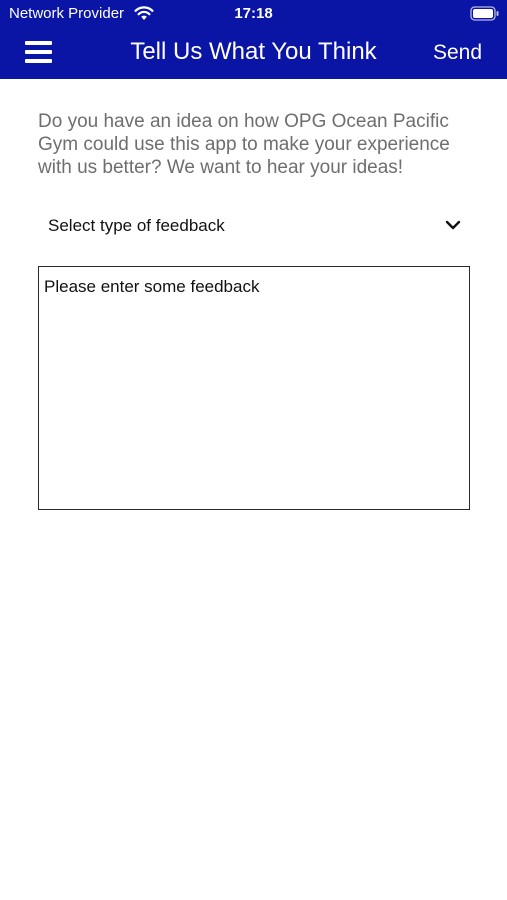 The height and width of the screenshot is (900, 507). Describe the element at coordinates (254, 226) in the screenshot. I see `feedback-type-select: Select type of feedback` at that location.